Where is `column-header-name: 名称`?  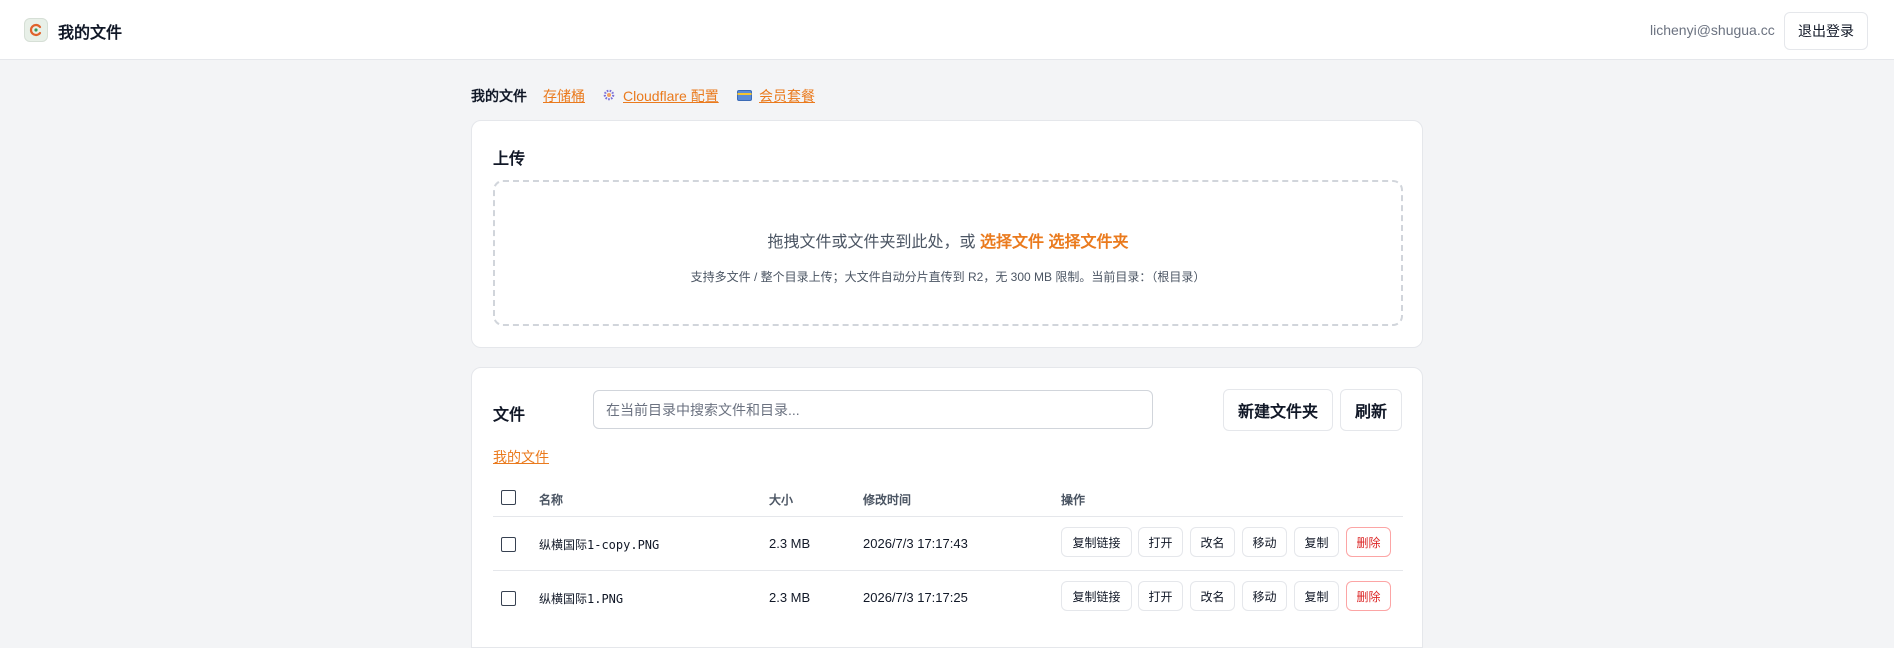 column-header-name: 名称 is located at coordinates (551, 500).